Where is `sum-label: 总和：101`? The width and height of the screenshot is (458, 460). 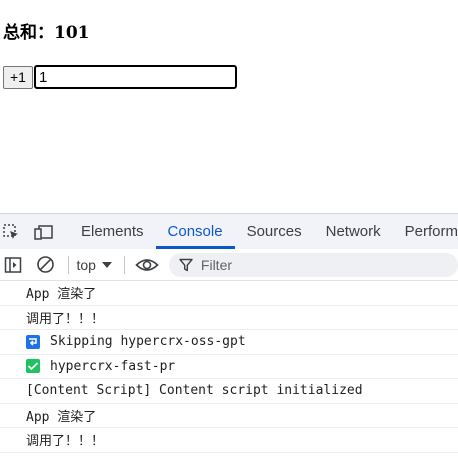
sum-label: 总和：101 is located at coordinates (46, 33).